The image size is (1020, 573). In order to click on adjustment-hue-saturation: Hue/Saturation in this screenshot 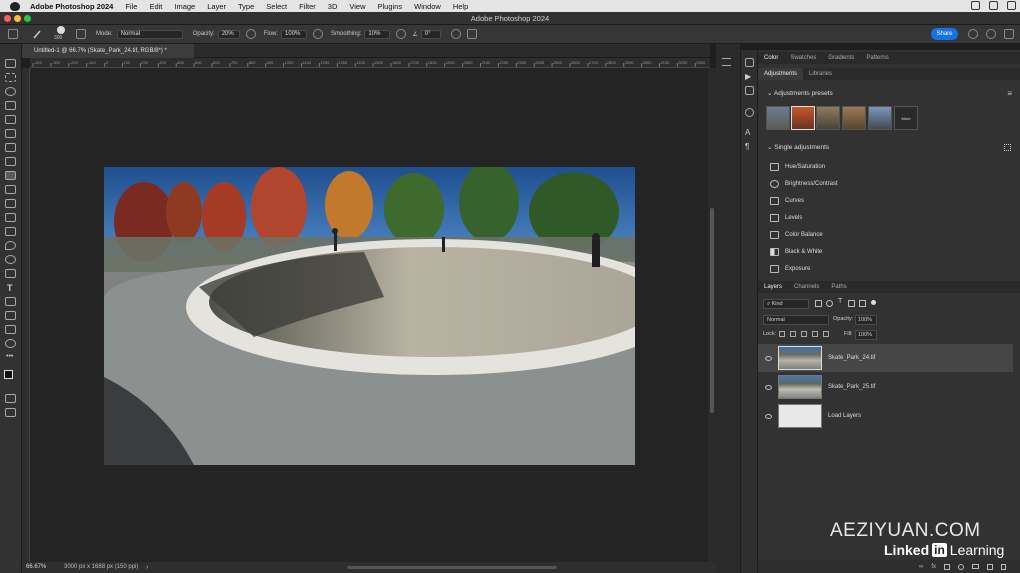, I will do `click(797, 167)`.